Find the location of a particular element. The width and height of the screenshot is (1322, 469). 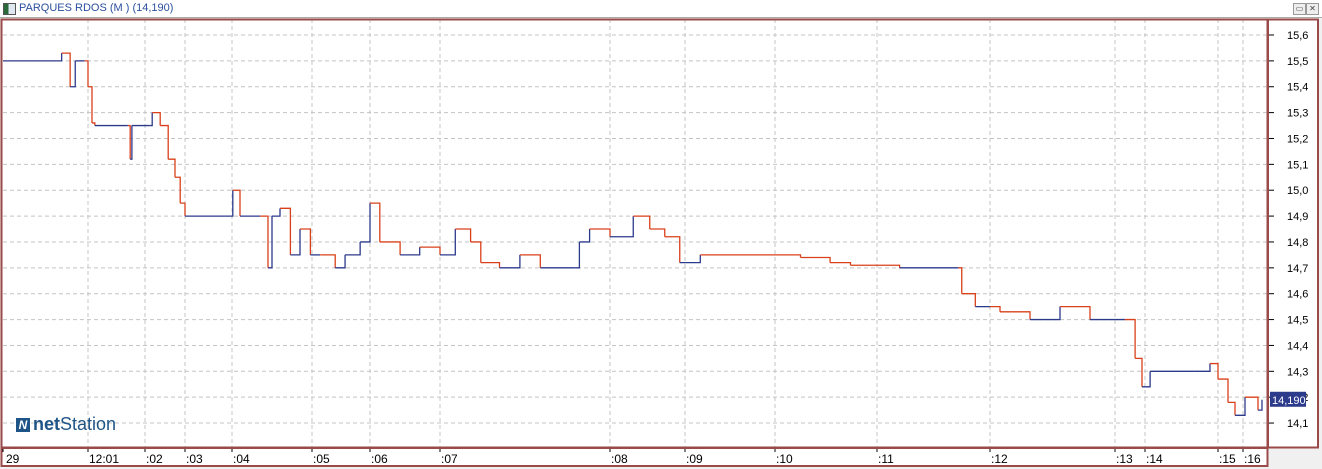

y-tick-label: 15,0 is located at coordinates (1297, 191).